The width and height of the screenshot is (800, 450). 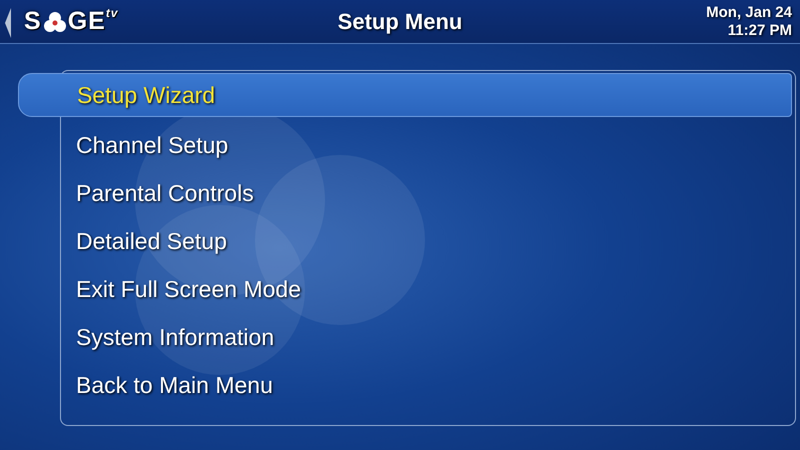 I want to click on time-text: 11:27 PM, so click(x=759, y=30).